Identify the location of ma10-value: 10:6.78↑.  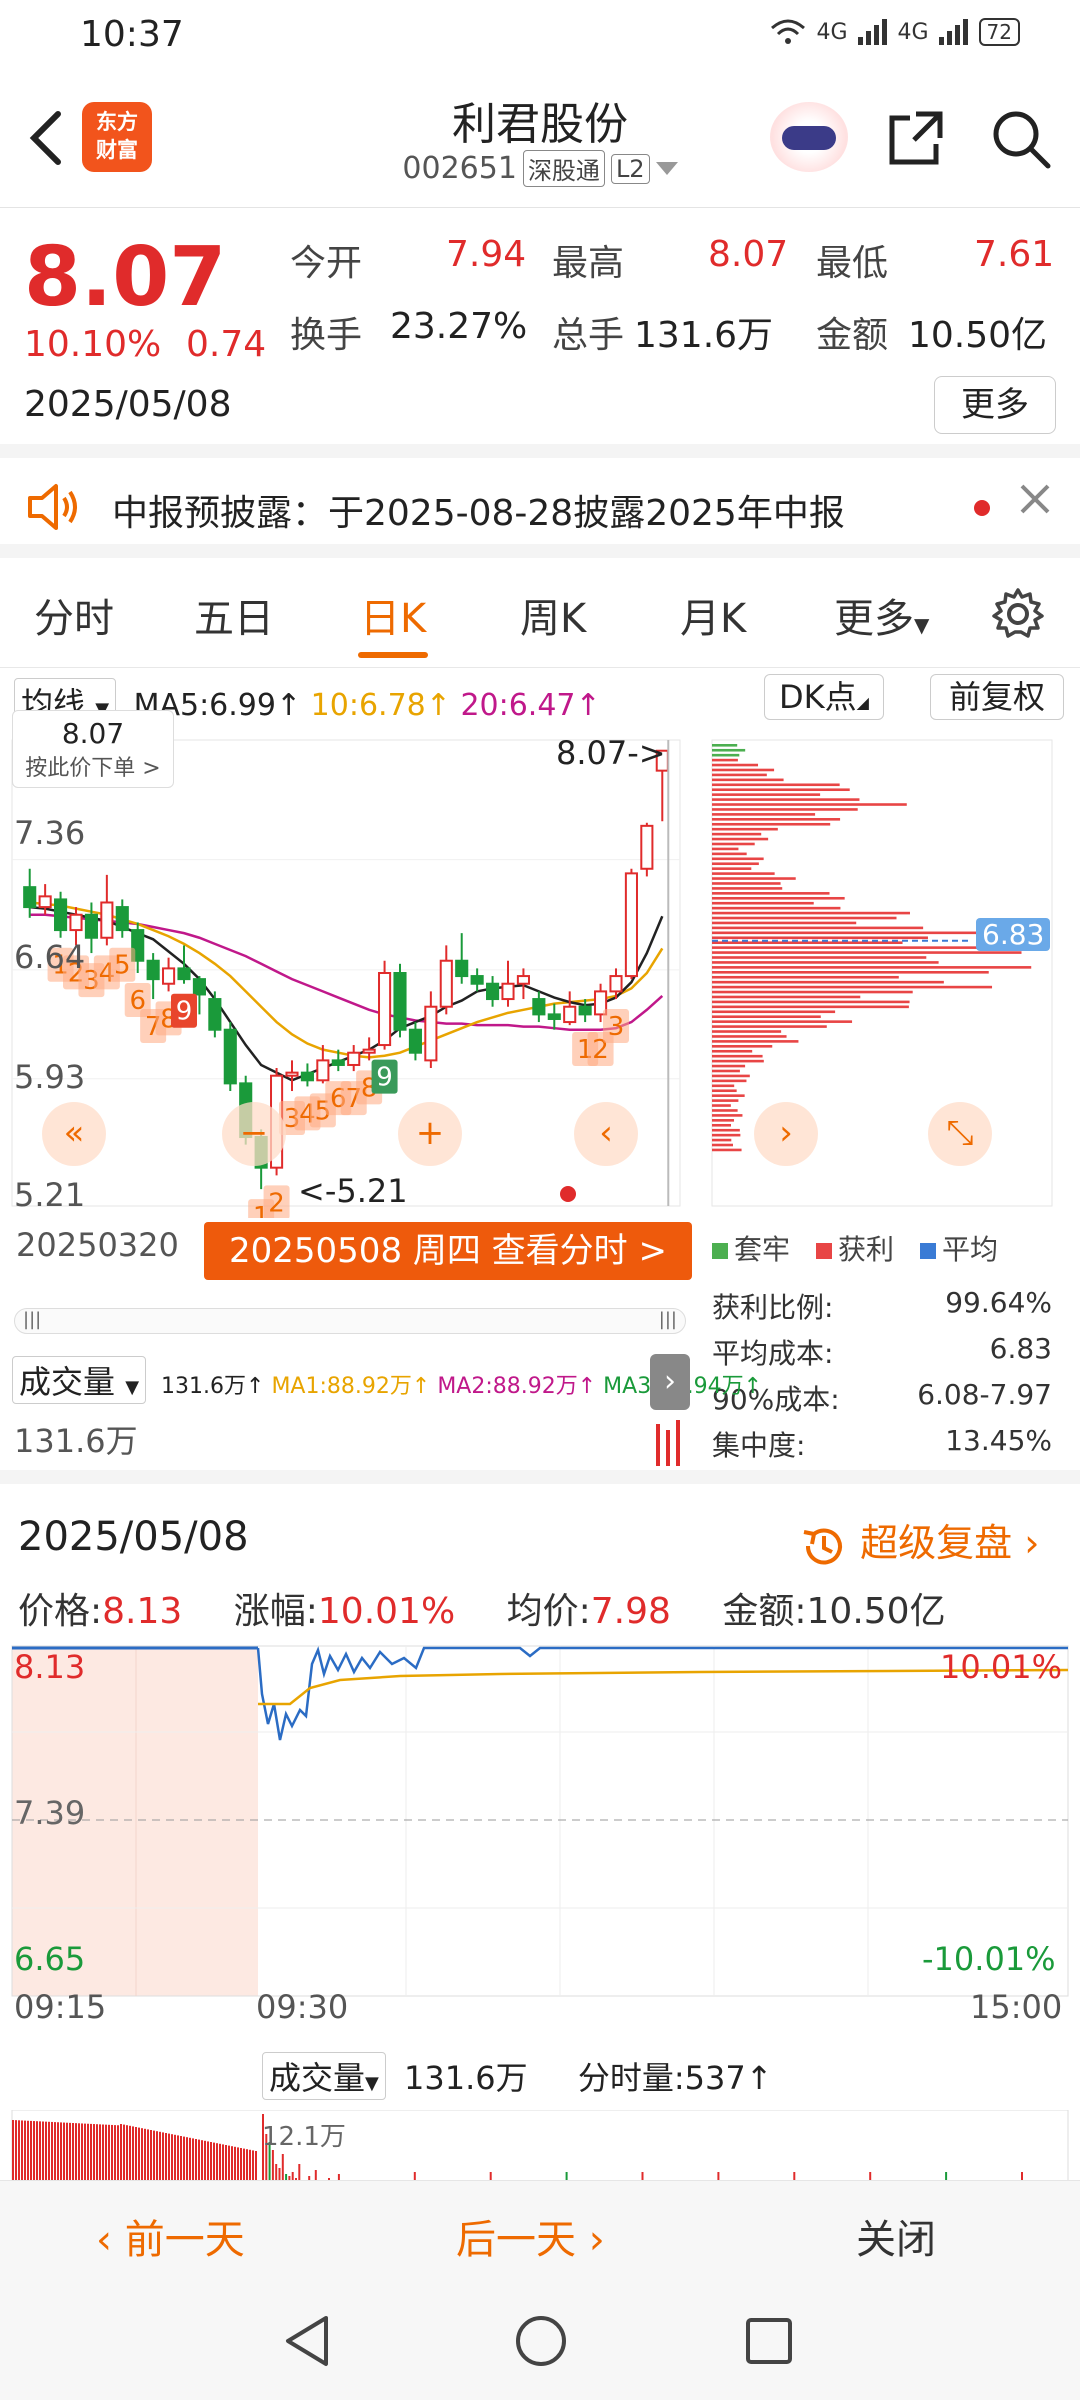
(380, 705).